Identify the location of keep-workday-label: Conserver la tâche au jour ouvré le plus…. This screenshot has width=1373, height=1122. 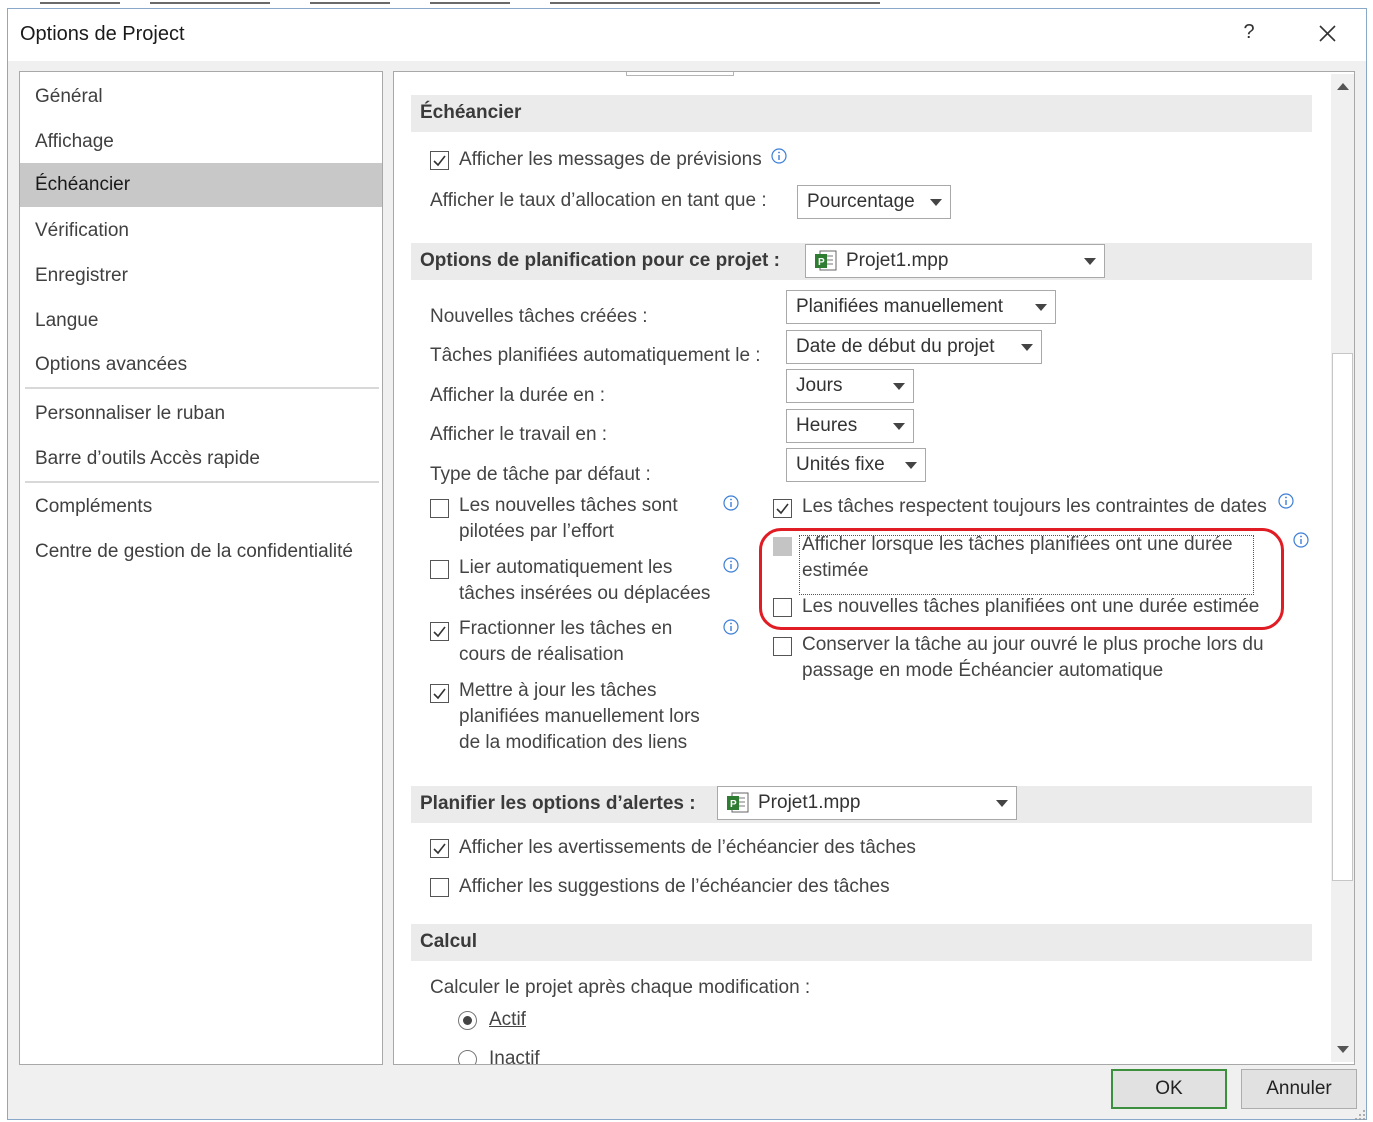
(1033, 657).